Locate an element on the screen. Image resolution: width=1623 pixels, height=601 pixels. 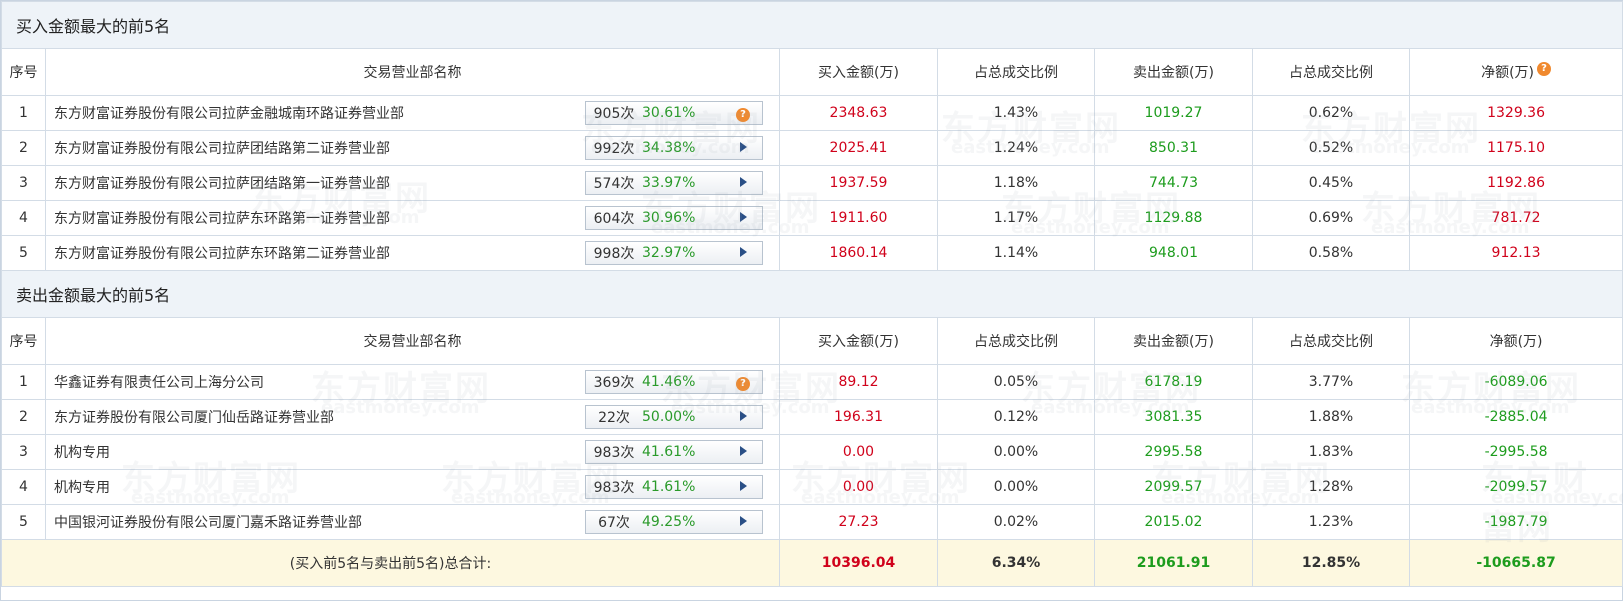
seat-name: 东方财富证券股份有限公司拉萨东环路第二证券营业部 is located at coordinates (222, 253).